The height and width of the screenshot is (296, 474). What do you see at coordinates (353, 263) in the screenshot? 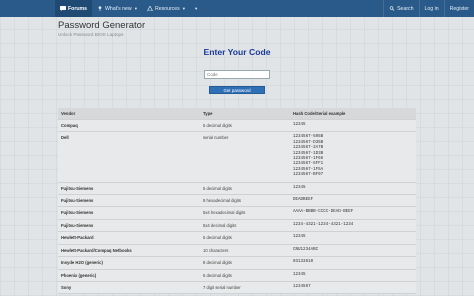
I see `hash-cell: 03133610` at bounding box center [353, 263].